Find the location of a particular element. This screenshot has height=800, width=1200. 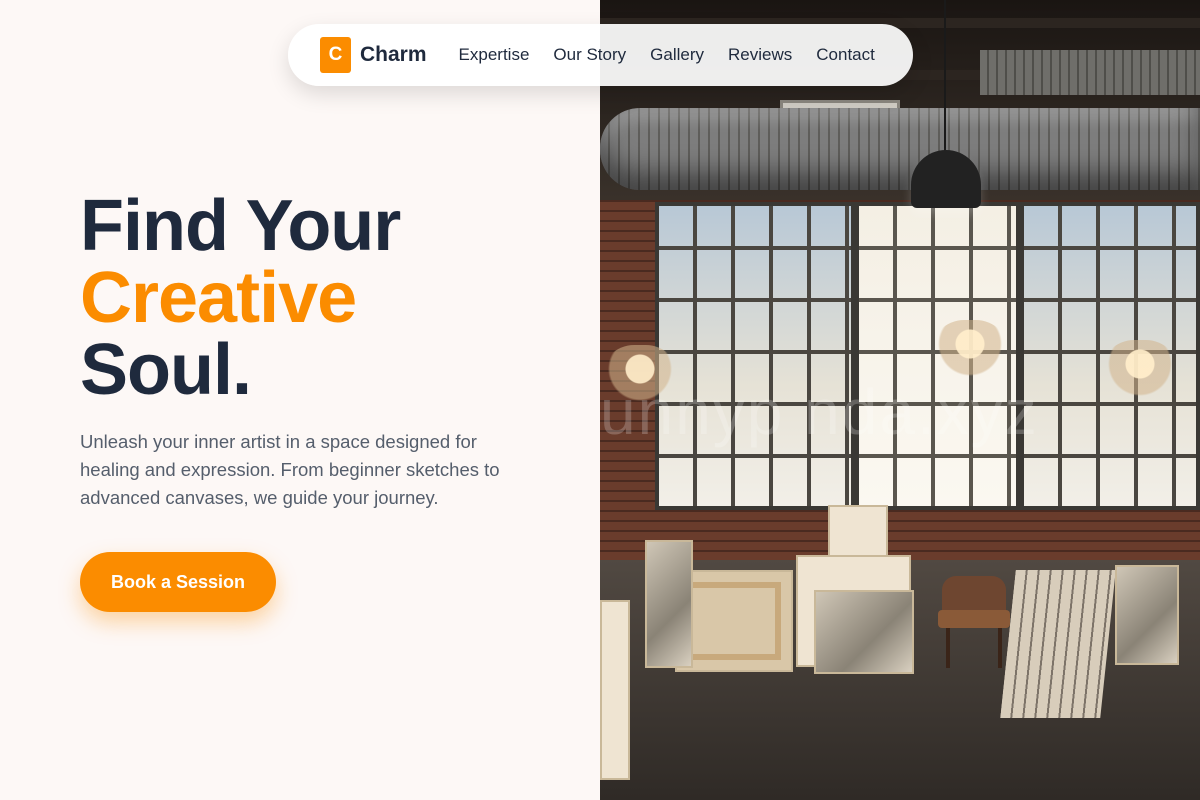

image-watermark: unnyp nda.xyz is located at coordinates (819, 412).